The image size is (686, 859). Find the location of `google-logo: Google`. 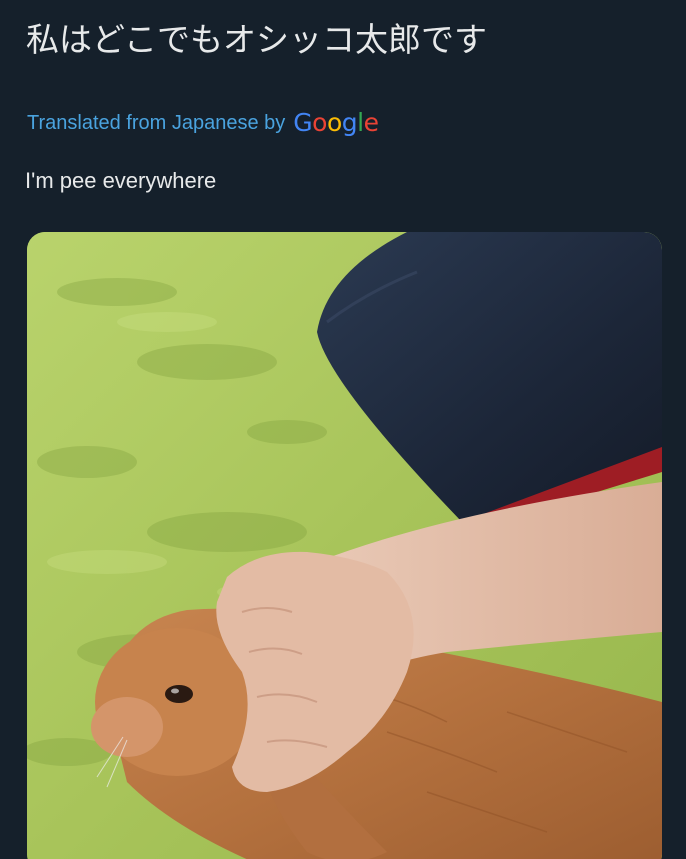

google-logo: Google is located at coordinates (336, 122).